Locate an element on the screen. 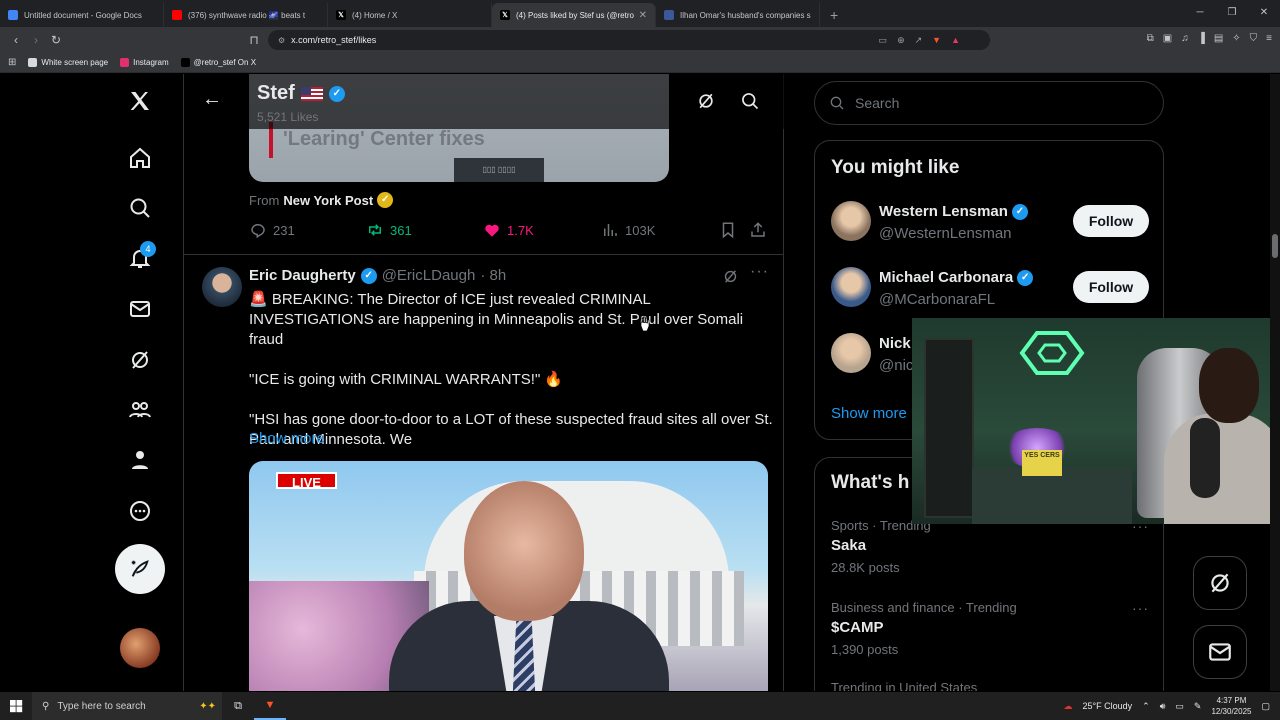 This screenshot has width=1280, height=720. volume-icon: 🔊︎ is located at coordinates (1163, 706).